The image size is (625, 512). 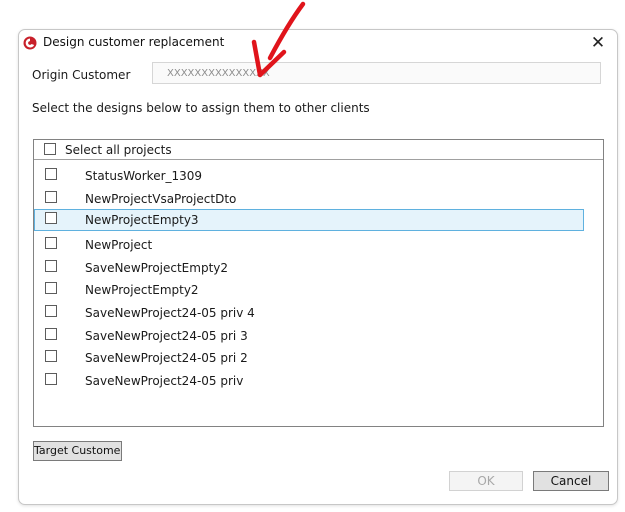 I want to click on project-name: NewProject, so click(x=119, y=245).